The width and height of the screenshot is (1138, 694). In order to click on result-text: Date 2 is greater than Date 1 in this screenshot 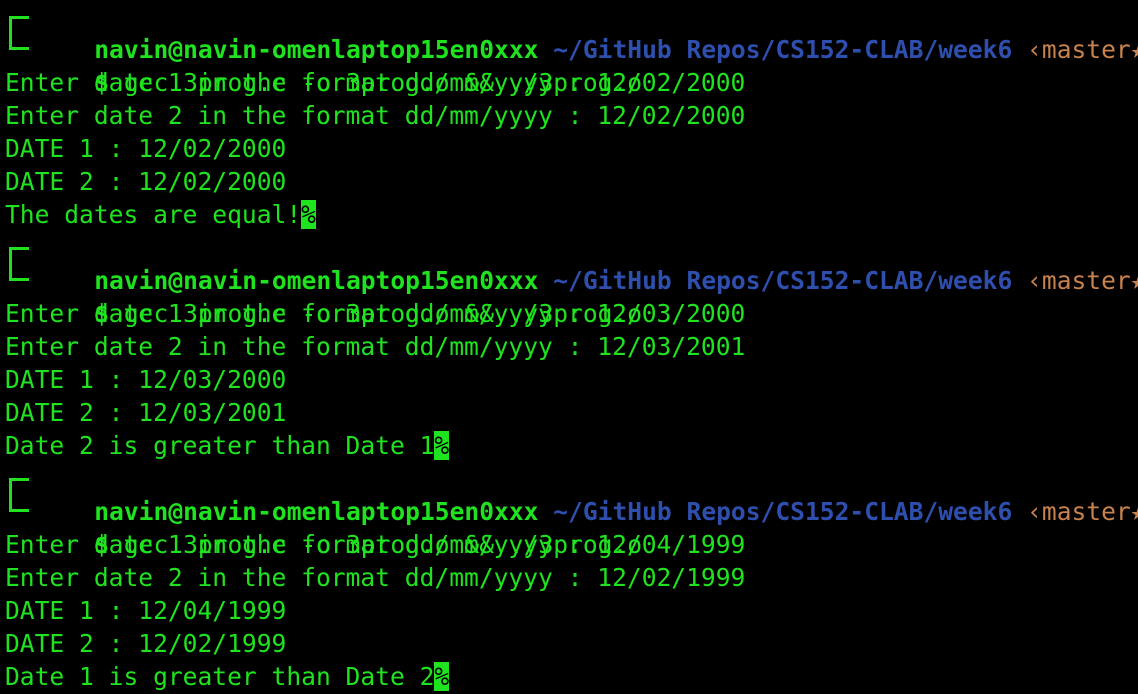, I will do `click(220, 445)`.